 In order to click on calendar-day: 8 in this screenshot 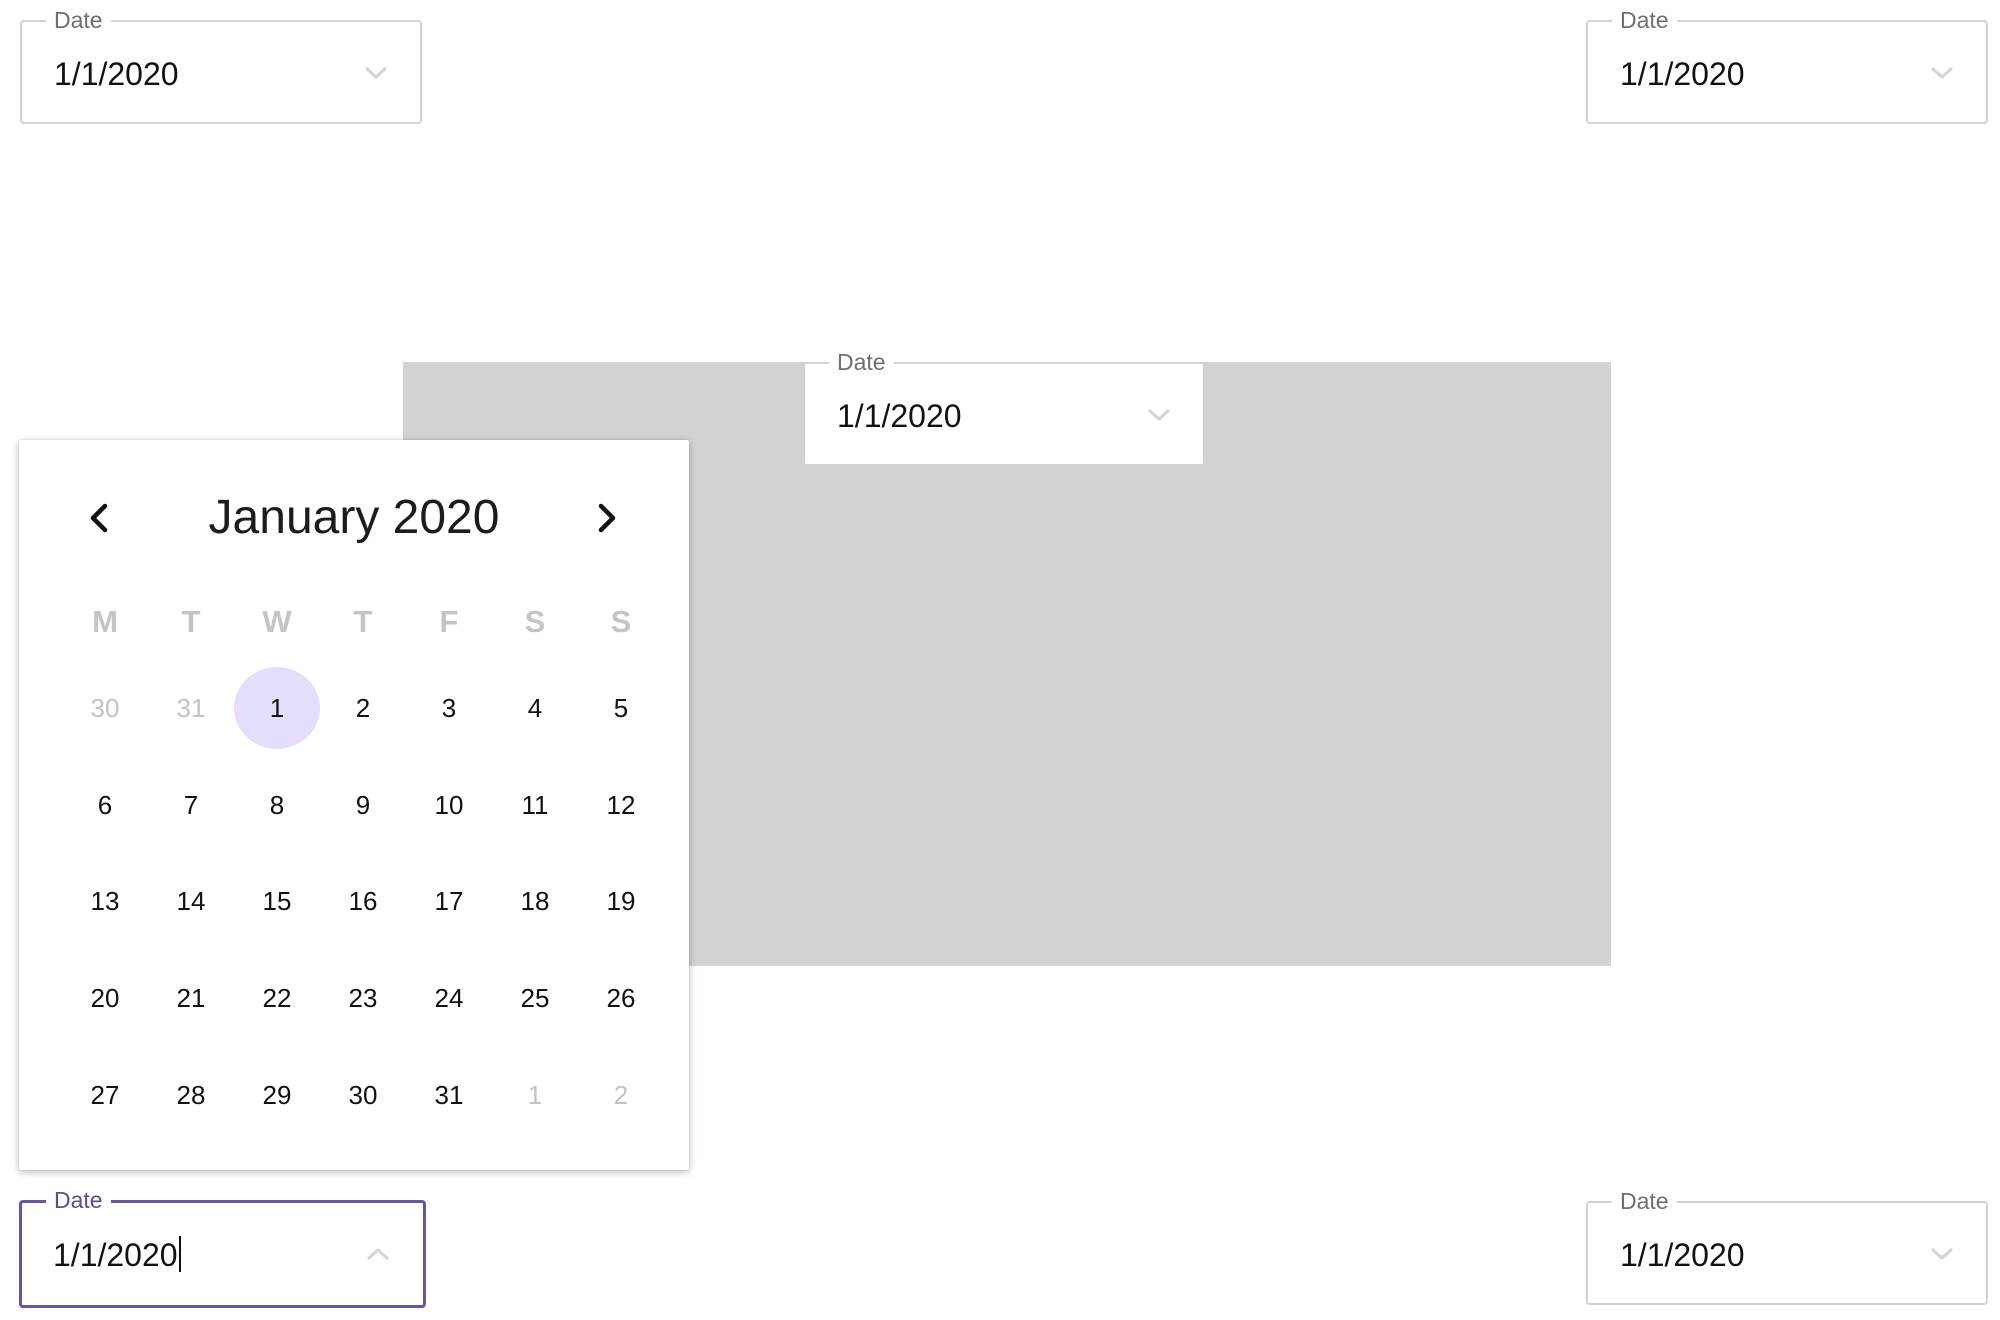, I will do `click(277, 805)`.